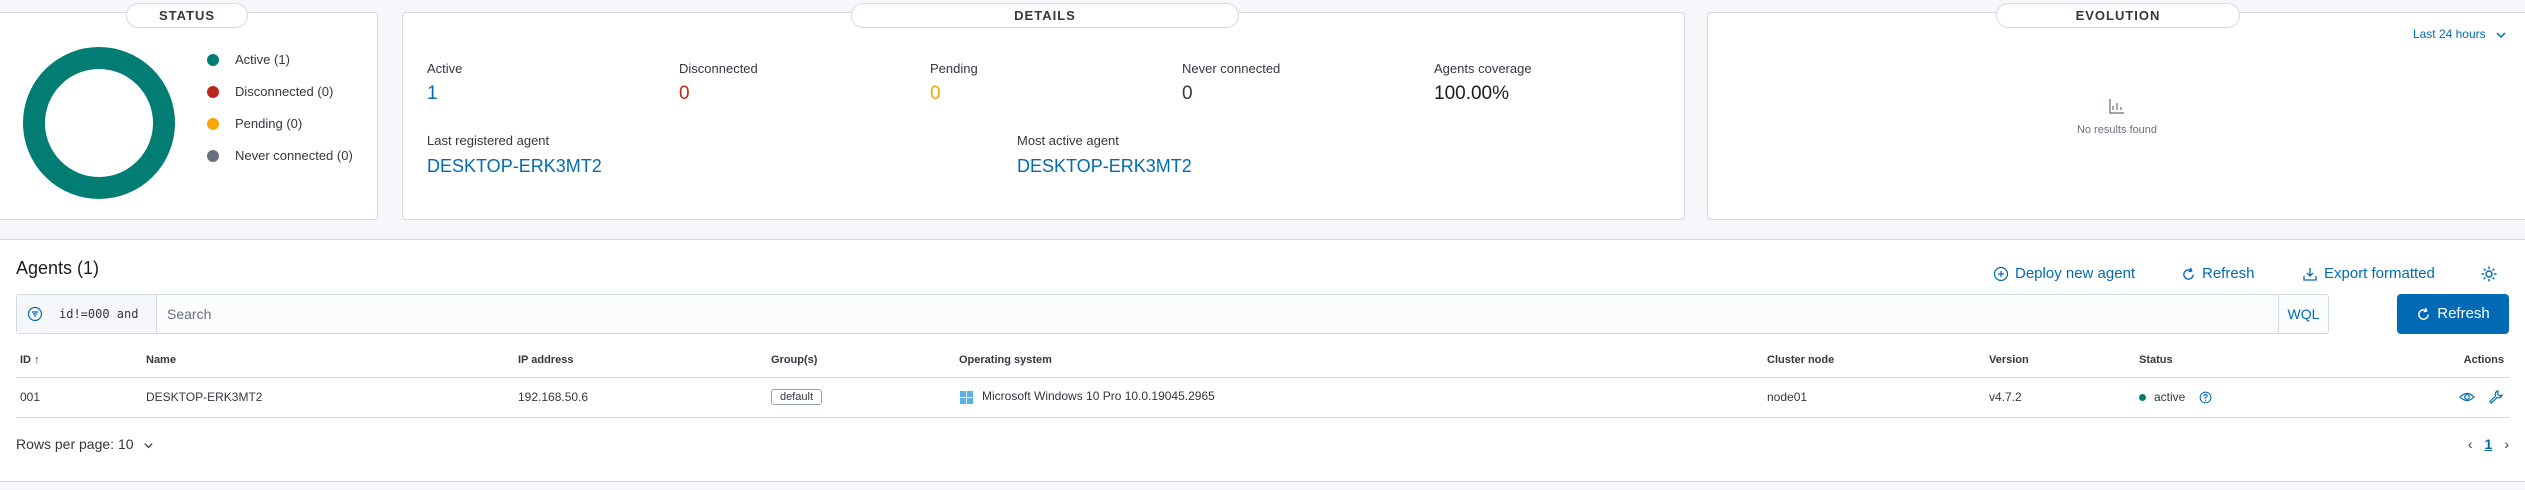 The image size is (2525, 490). Describe the element at coordinates (1068, 140) in the screenshot. I see `most-active-label: Most active agent` at that location.